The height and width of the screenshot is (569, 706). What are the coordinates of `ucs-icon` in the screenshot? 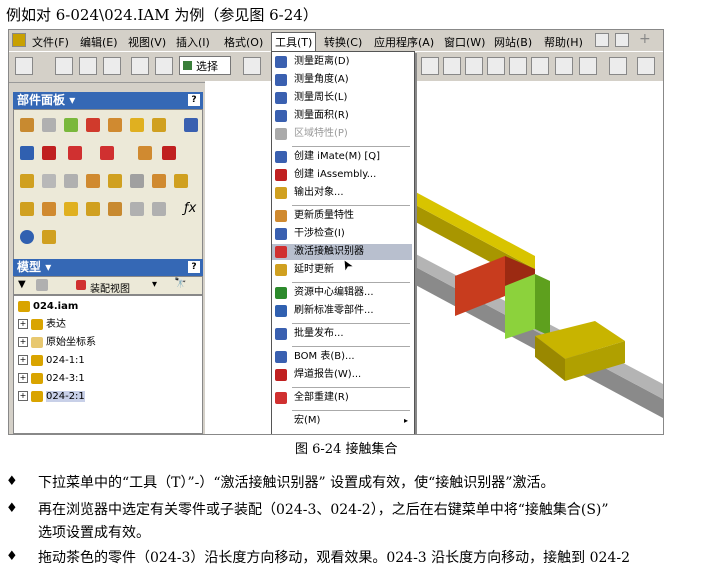 It's located at (137, 181).